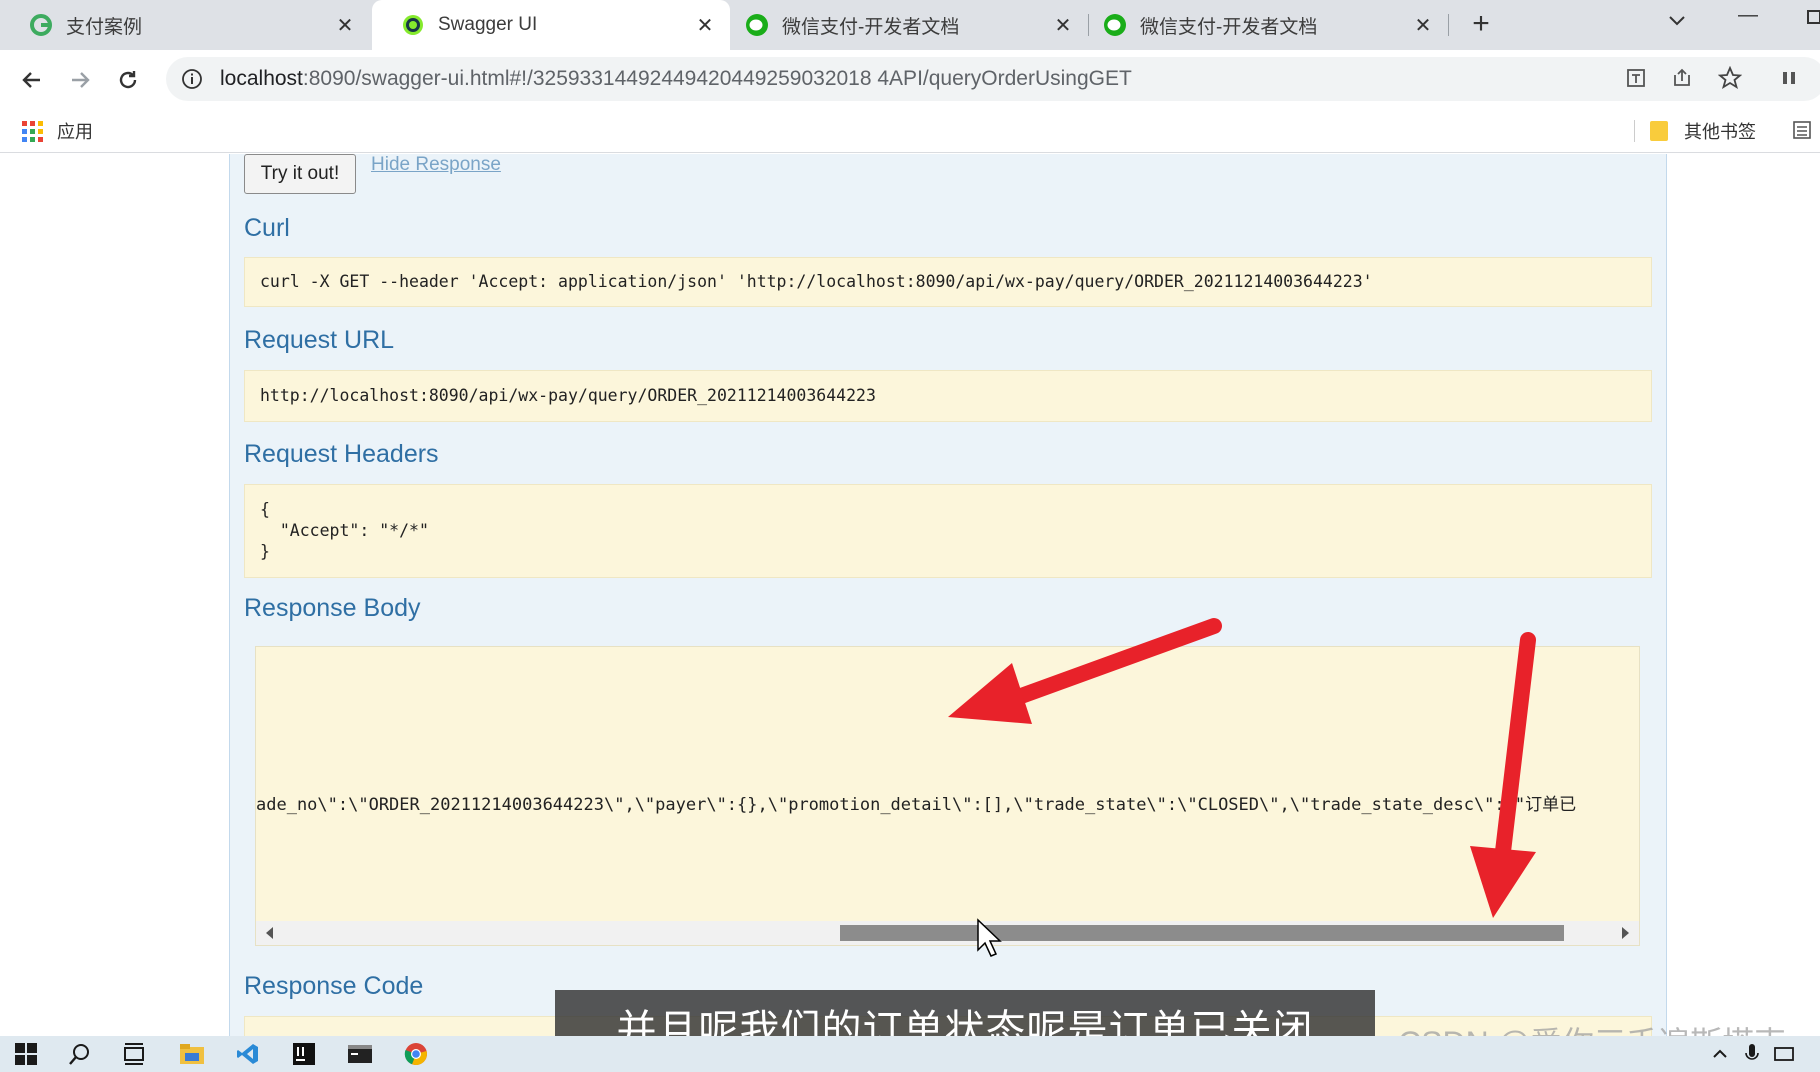 This screenshot has width=1820, height=1072. What do you see at coordinates (80, 1054) in the screenshot?
I see `search-icon` at bounding box center [80, 1054].